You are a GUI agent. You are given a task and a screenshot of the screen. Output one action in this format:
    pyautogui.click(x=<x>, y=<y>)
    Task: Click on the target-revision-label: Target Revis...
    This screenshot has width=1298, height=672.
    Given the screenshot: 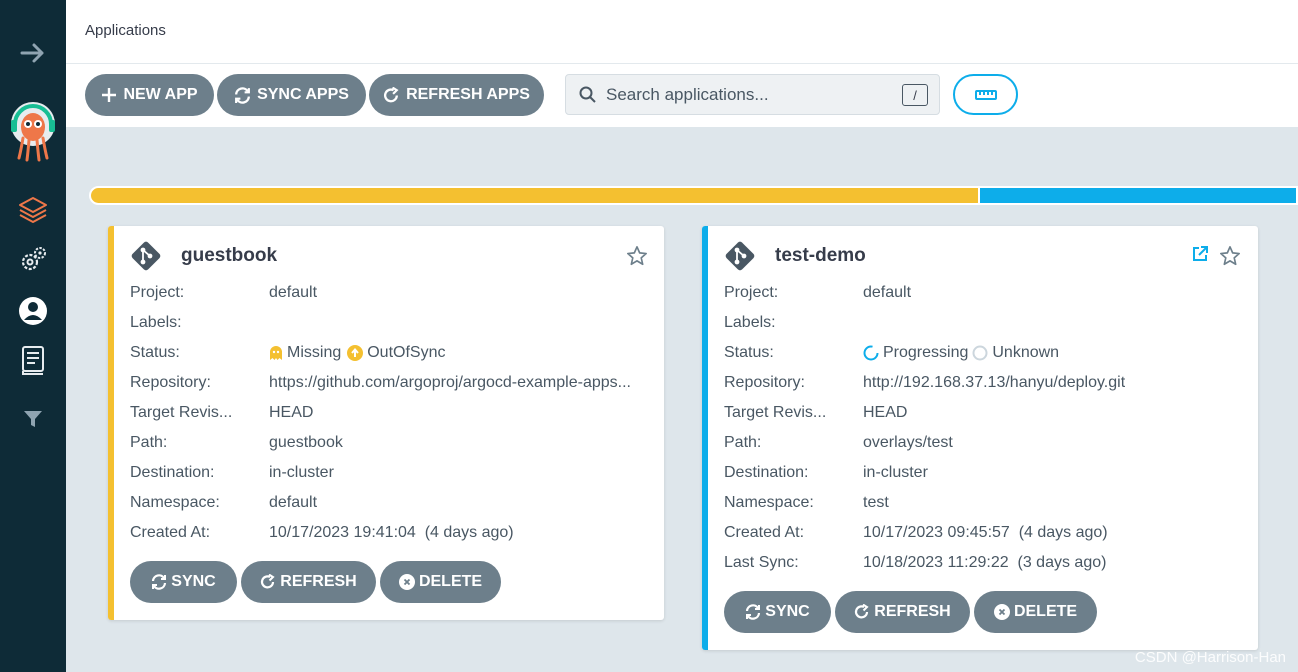 What is the action you would take?
    pyautogui.click(x=775, y=412)
    